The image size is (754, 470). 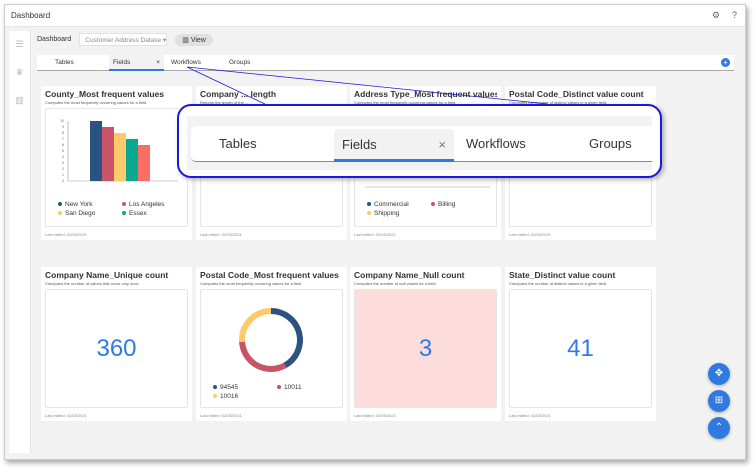 I want to click on tab-groups-zoomed: Groups, so click(x=610, y=143).